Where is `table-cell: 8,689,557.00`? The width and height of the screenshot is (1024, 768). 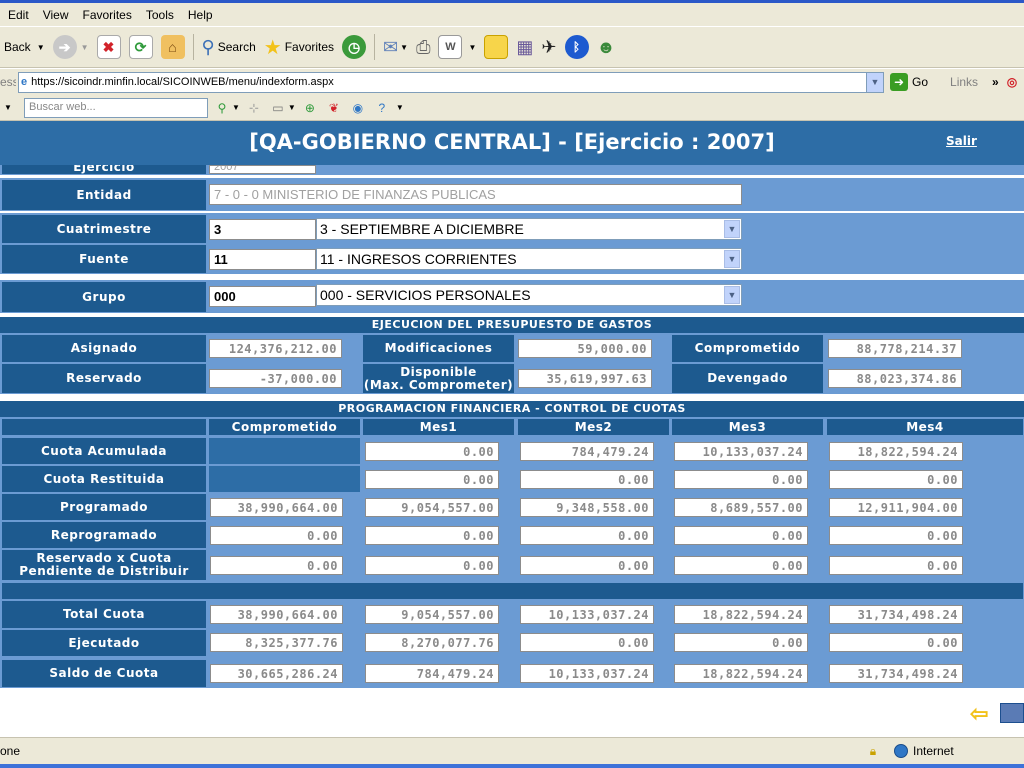
table-cell: 8,689,557.00 is located at coordinates (741, 507).